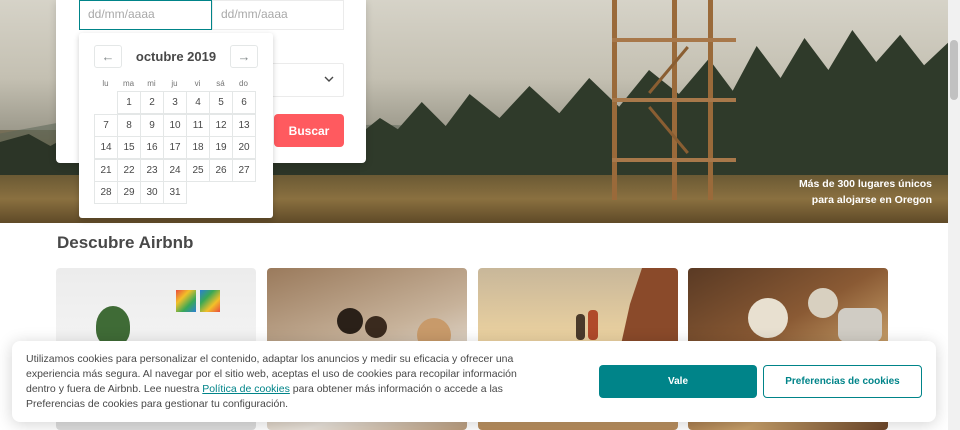 The height and width of the screenshot is (430, 960). Describe the element at coordinates (865, 184) in the screenshot. I see `hero-caption-line1: Más de 300 lugares únicos` at that location.